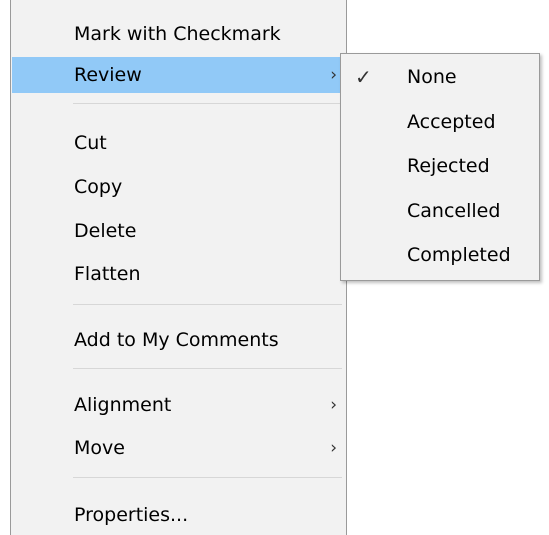 The height and width of the screenshot is (535, 549). Describe the element at coordinates (178, 405) in the screenshot. I see `menu-item-alignment: Alignment ›` at that location.